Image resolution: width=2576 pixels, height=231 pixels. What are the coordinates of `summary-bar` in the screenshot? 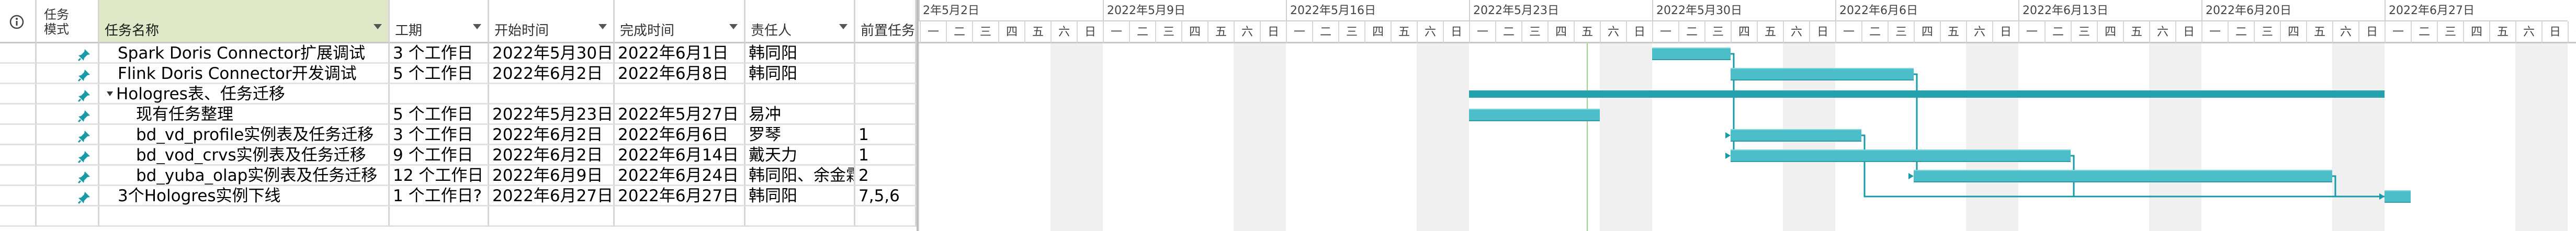 It's located at (1927, 94).